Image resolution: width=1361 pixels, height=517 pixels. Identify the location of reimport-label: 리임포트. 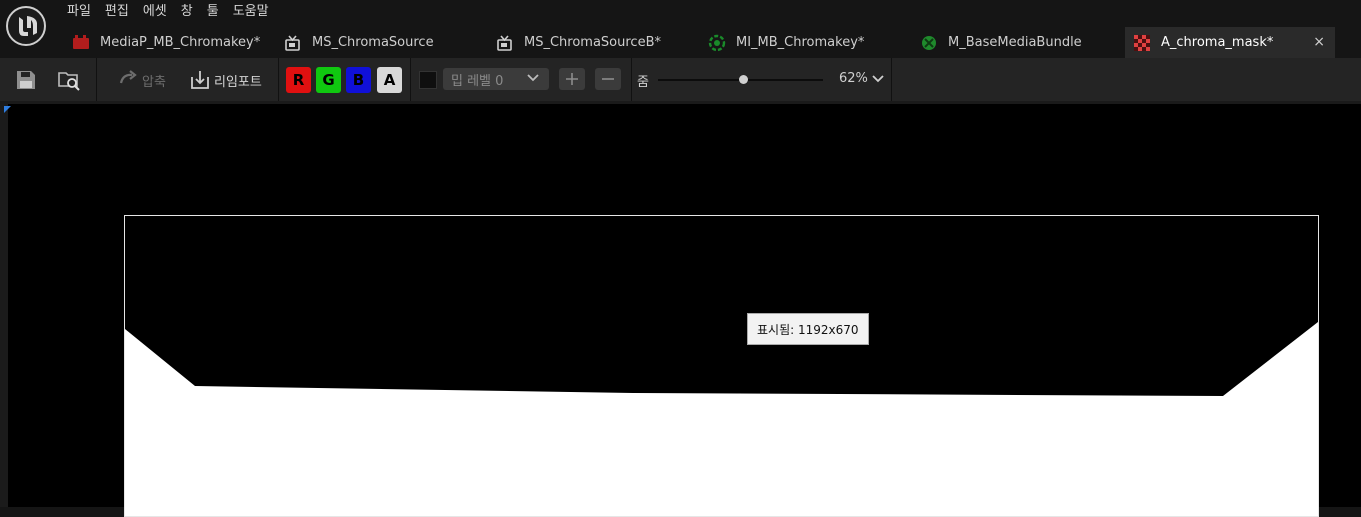
(238, 82).